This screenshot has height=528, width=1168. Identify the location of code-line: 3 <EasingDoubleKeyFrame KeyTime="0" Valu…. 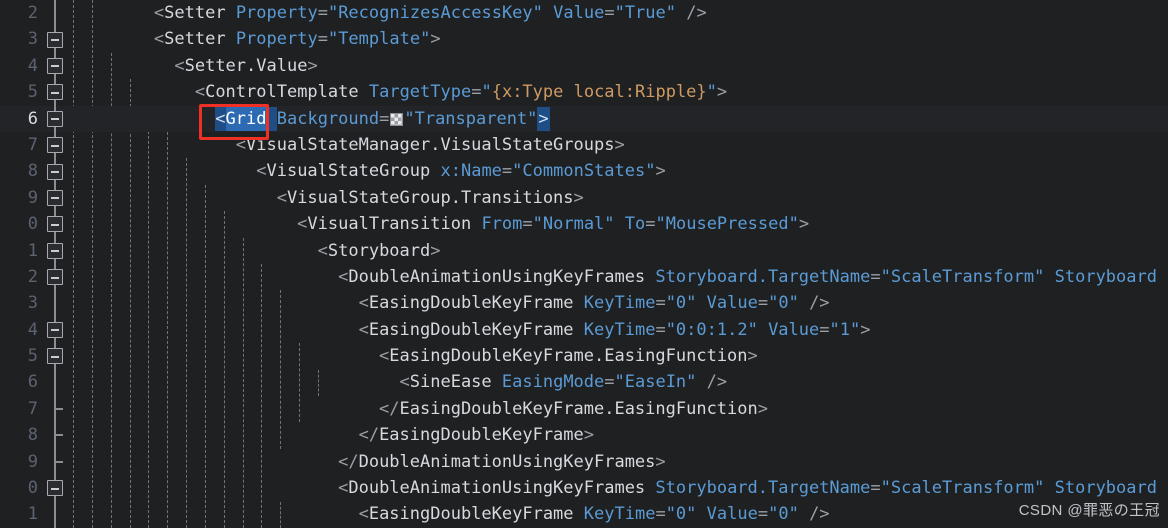
(584, 303).